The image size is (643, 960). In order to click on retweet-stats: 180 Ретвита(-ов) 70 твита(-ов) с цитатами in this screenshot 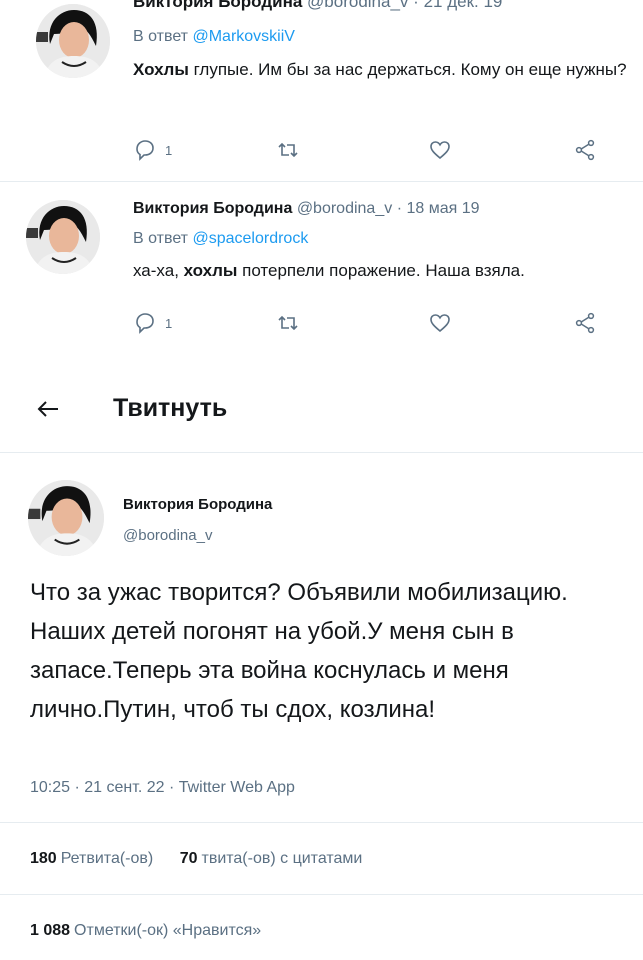, I will do `click(196, 859)`.